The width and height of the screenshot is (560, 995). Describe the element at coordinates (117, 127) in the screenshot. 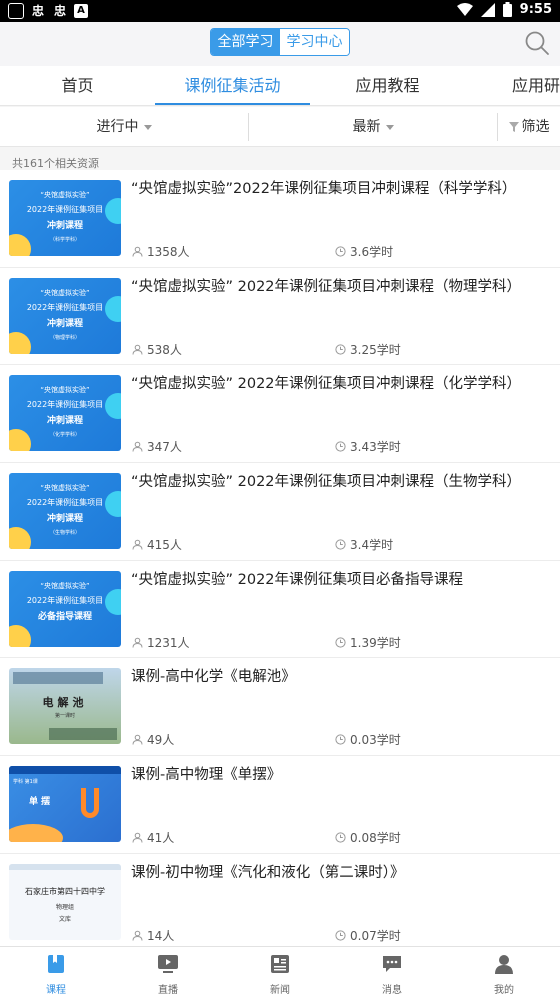

I see `status-filter-label: 进行中` at that location.